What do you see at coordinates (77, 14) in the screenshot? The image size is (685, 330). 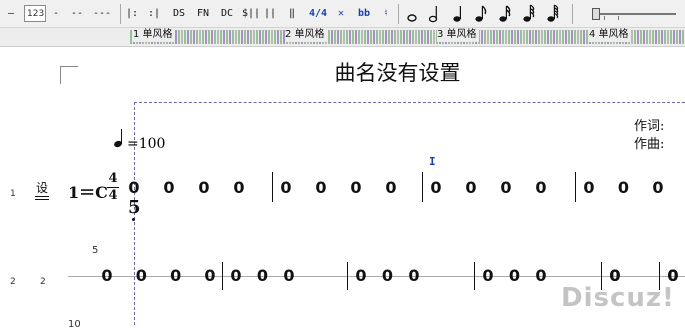 I see `dash-two-button: --` at bounding box center [77, 14].